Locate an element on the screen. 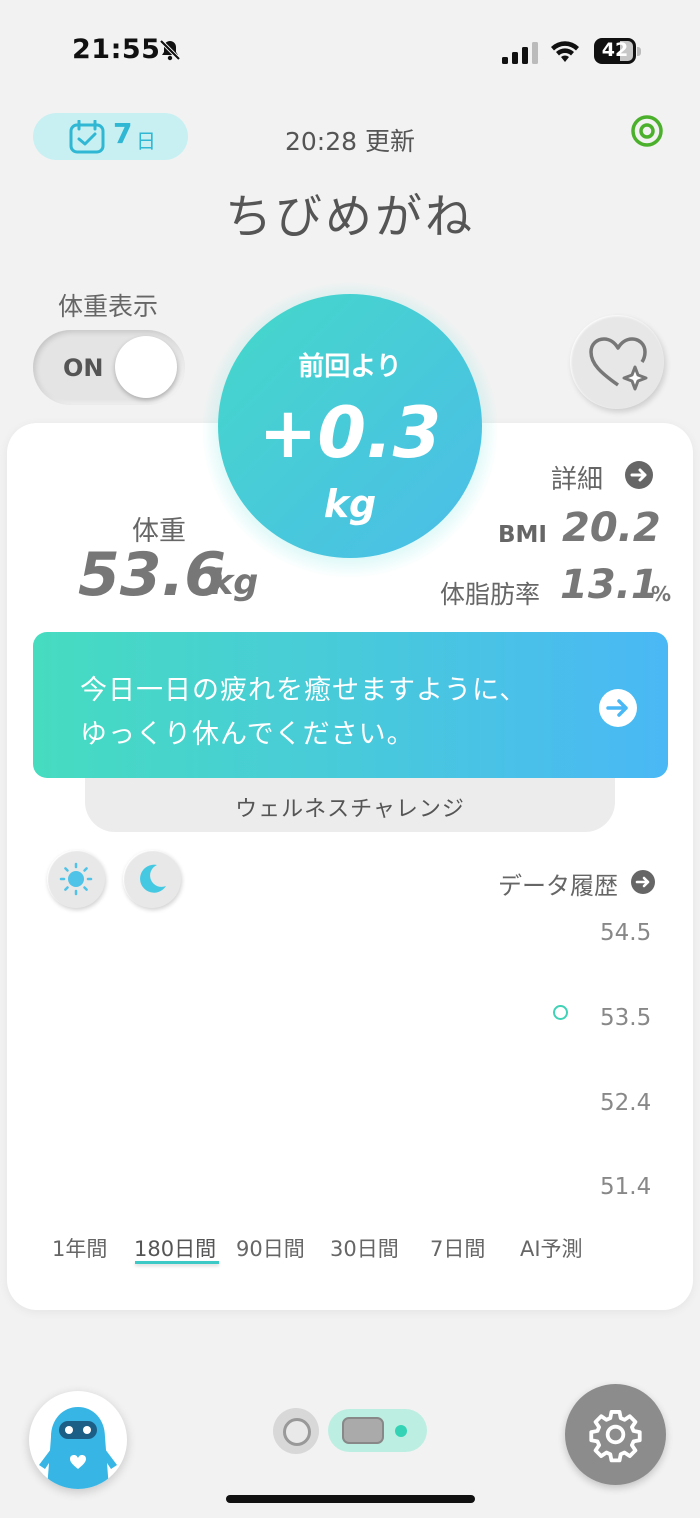 Image resolution: width=700 pixels, height=1518 pixels. y-tick-label: 52.4 is located at coordinates (626, 1103).